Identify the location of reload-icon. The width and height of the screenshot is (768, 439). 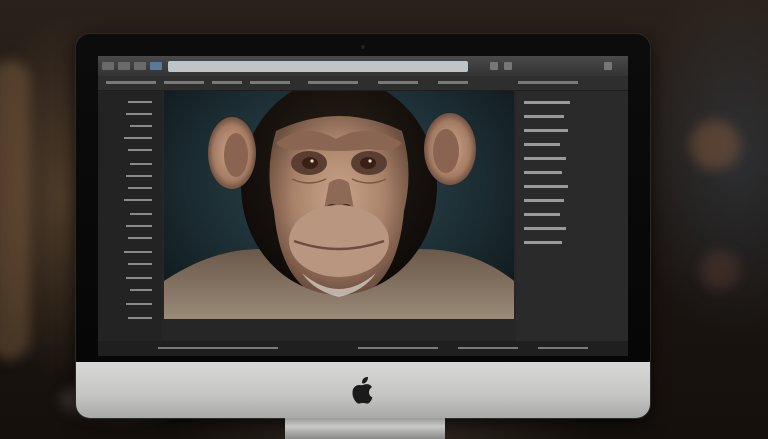
(140, 66).